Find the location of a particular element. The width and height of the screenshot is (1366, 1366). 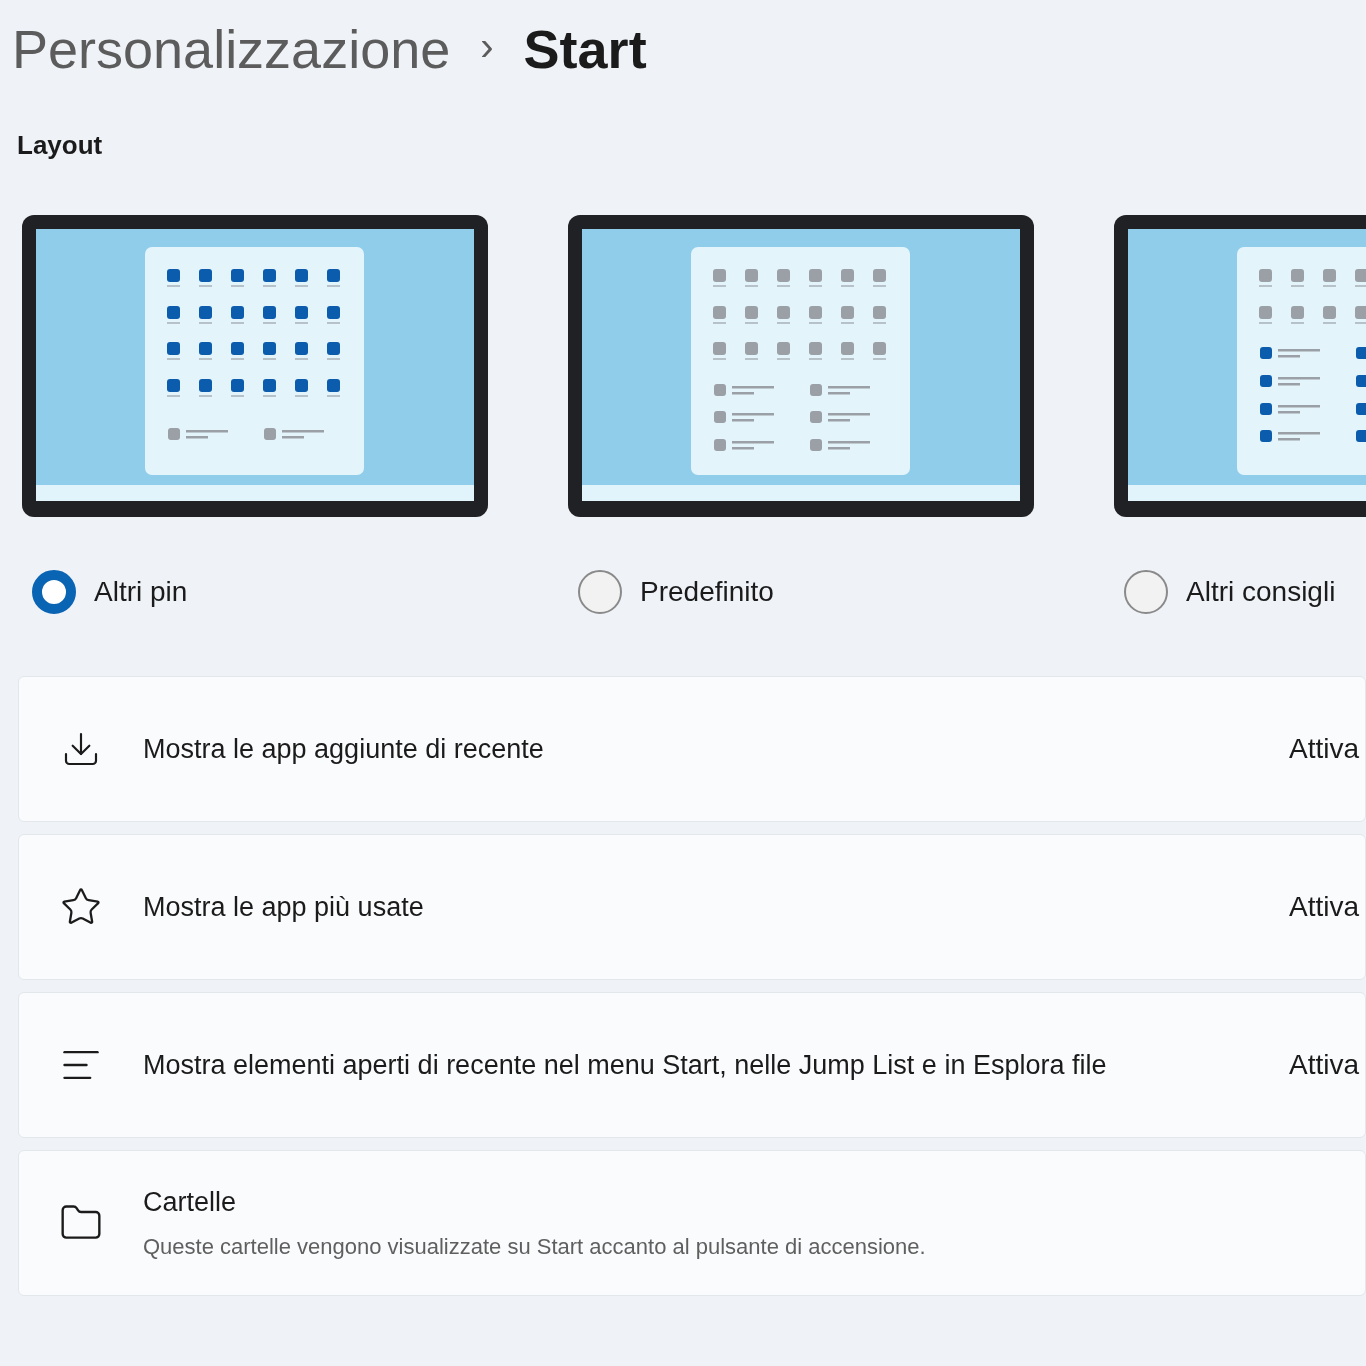

radio-label: Predefinito is located at coordinates (707, 592).